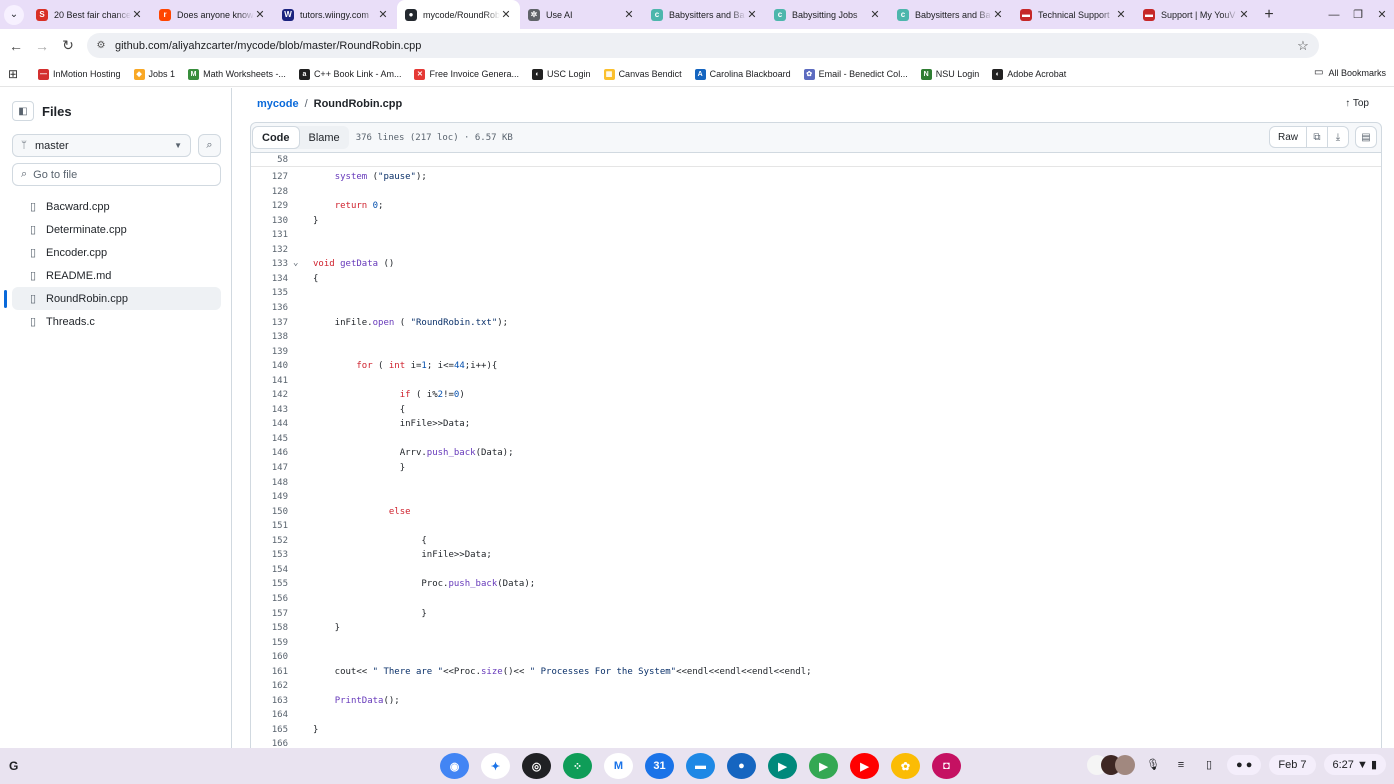 The height and width of the screenshot is (784, 1394). Describe the element at coordinates (1244, 764) in the screenshot. I see `notification-pill: ● ●` at that location.